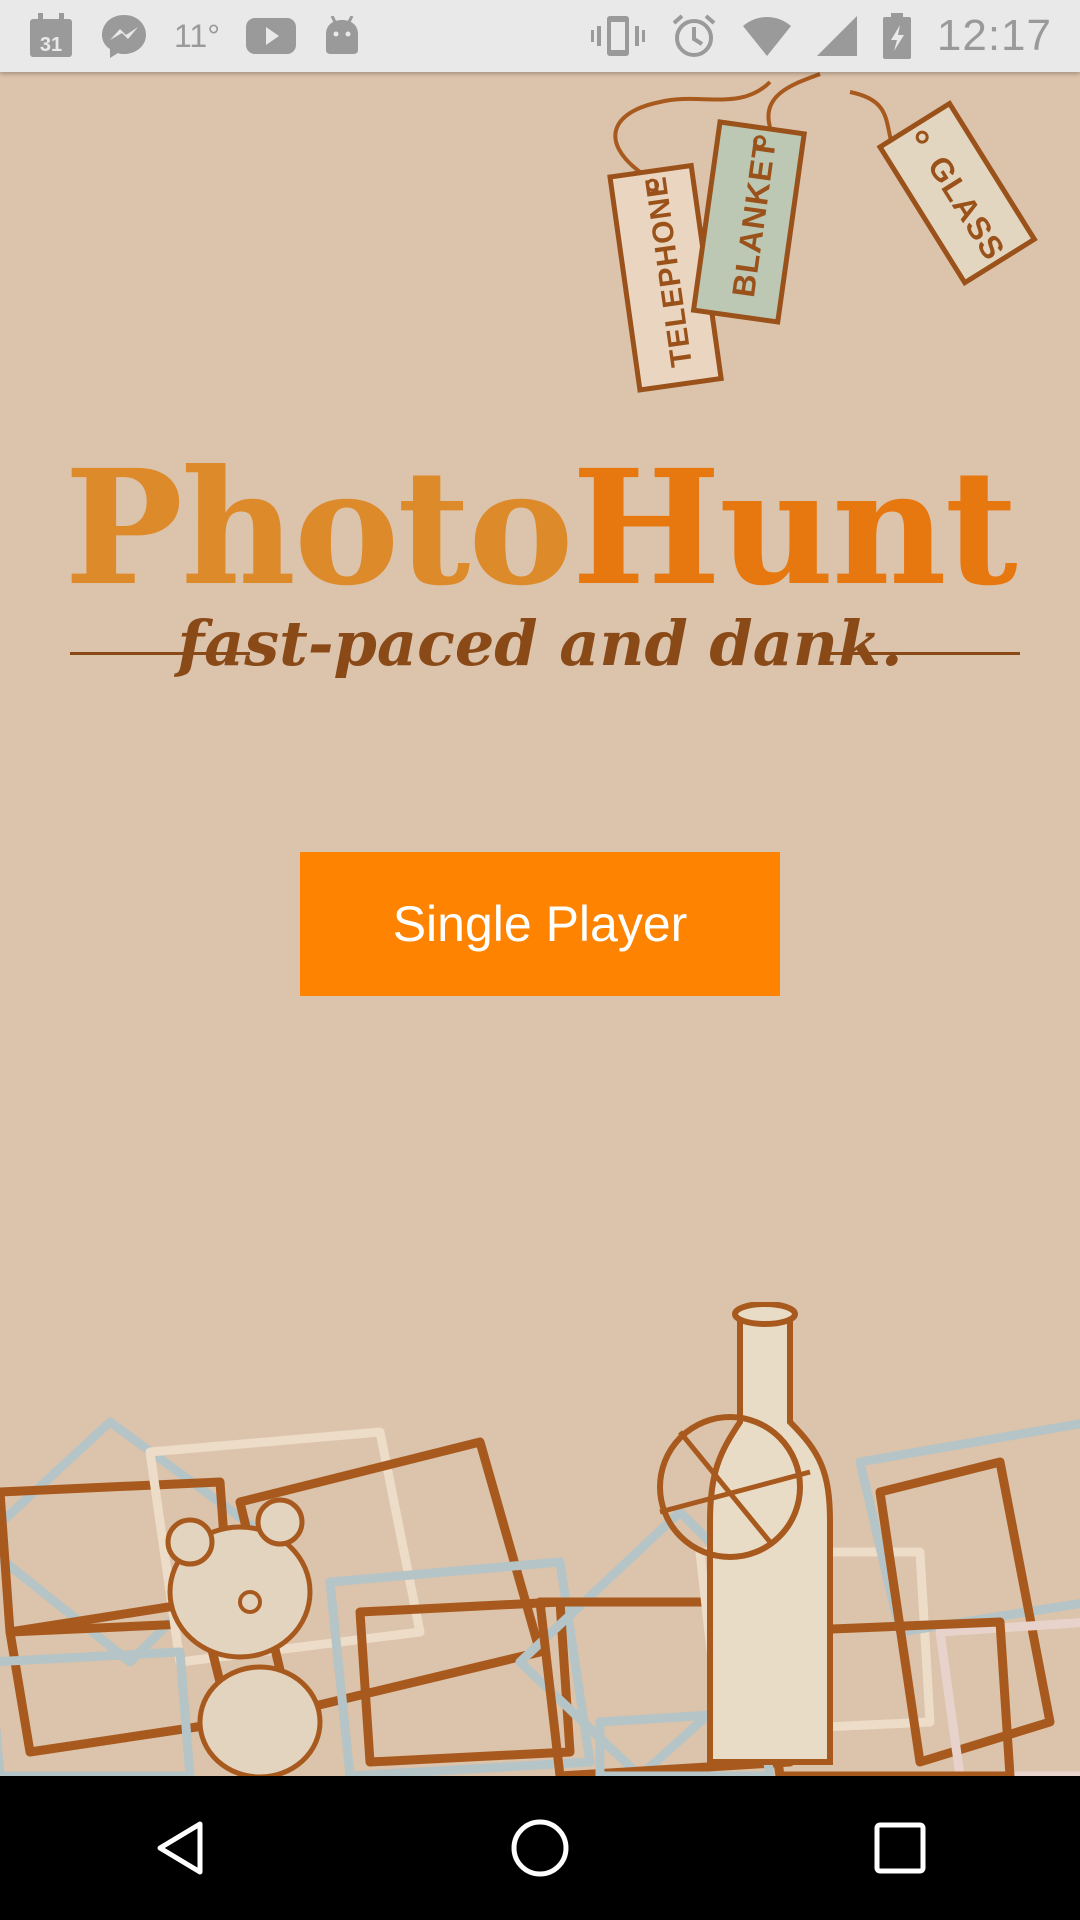  Describe the element at coordinates (766, 36) in the screenshot. I see `wifi-icon` at that location.